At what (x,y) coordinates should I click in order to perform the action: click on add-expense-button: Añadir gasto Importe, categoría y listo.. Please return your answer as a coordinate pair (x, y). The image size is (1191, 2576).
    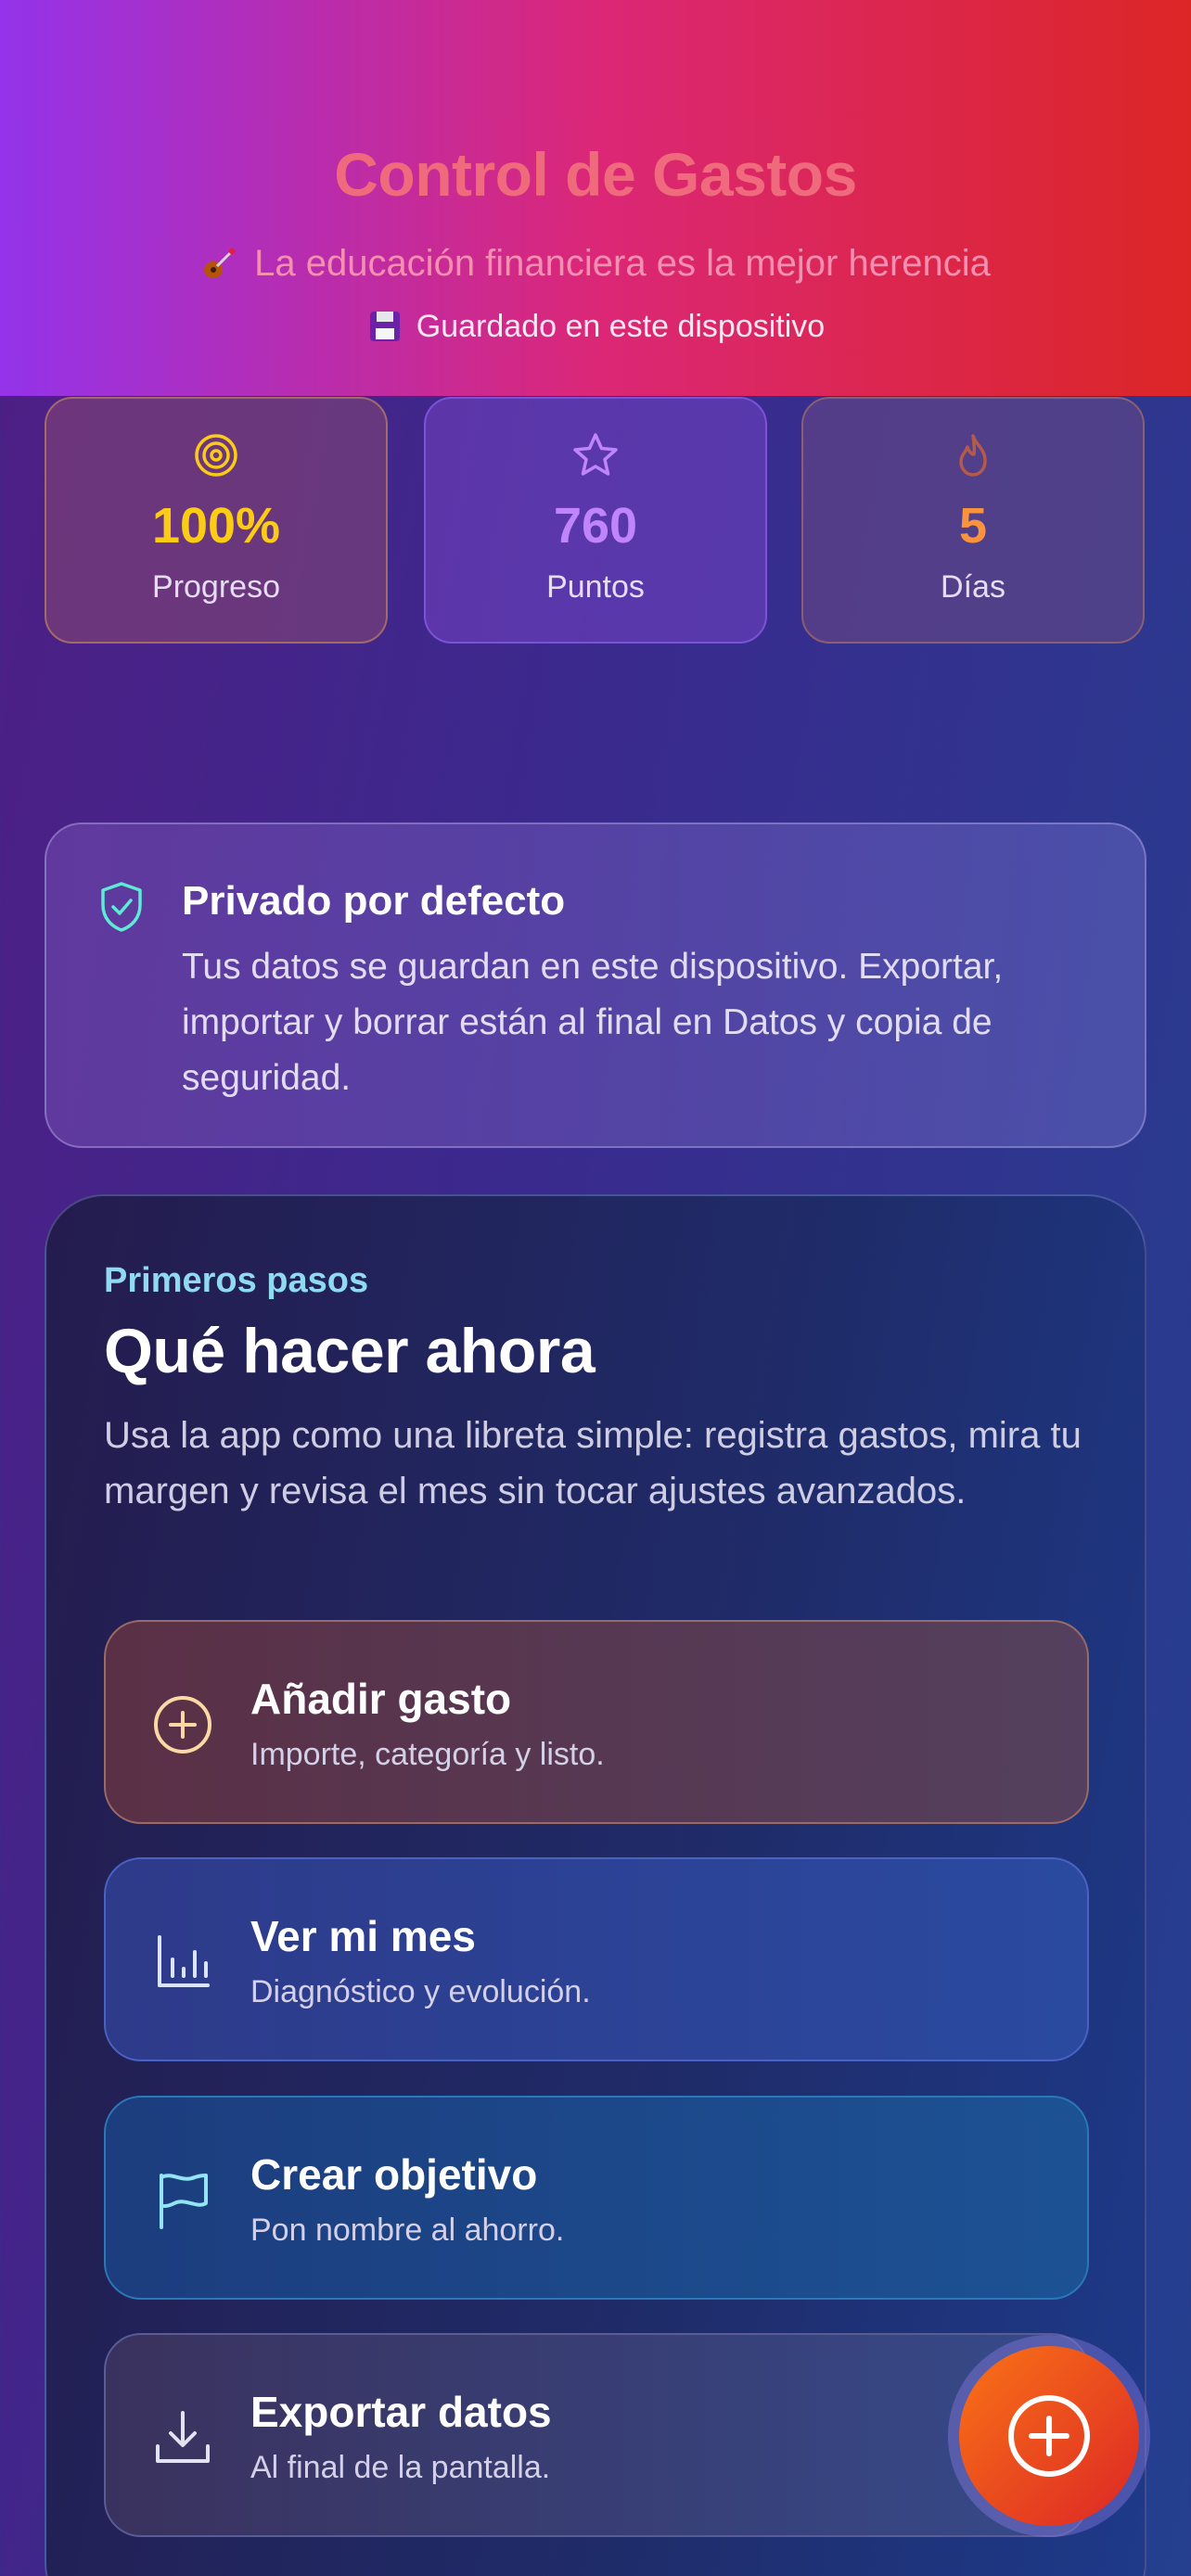
    Looking at the image, I should click on (597, 1722).